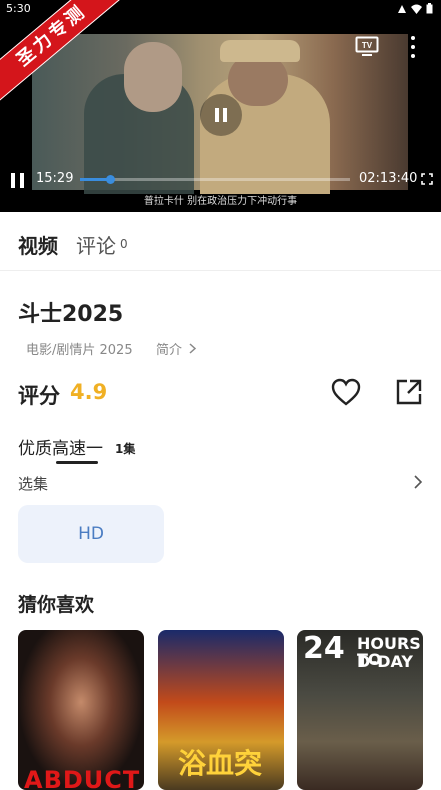  I want to click on poster-title: 24, so click(324, 648).